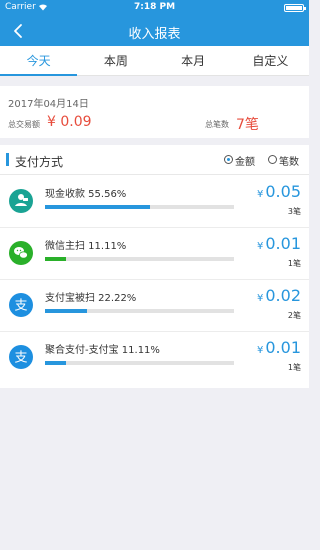  I want to click on payment-row-aggregate-alipay: 支 聚合支付-支付宝 11.11% ¥0.01 1笔, so click(154, 358).